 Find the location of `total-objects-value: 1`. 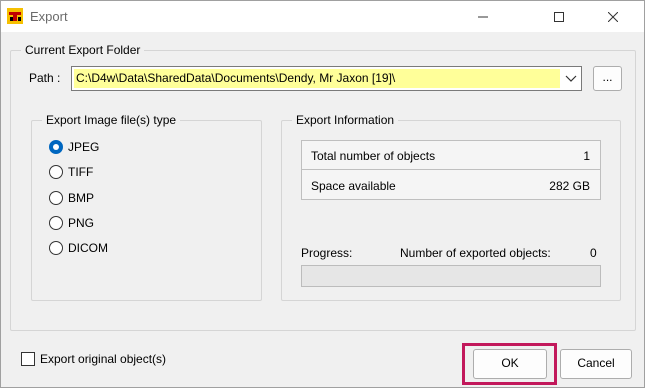

total-objects-value: 1 is located at coordinates (586, 156).